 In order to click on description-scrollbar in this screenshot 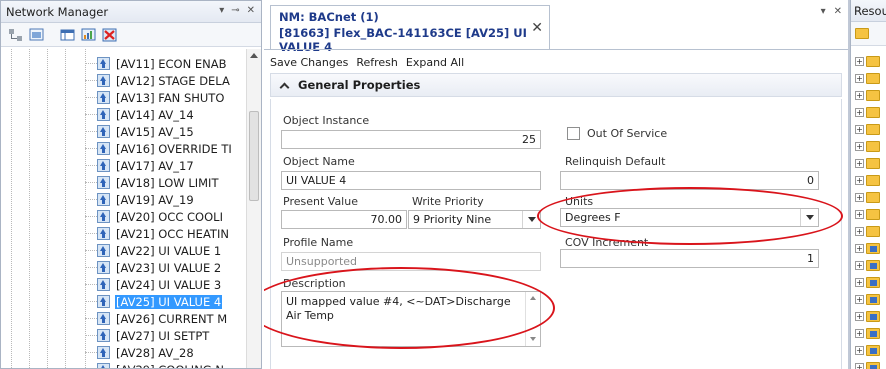, I will do `click(532, 319)`.